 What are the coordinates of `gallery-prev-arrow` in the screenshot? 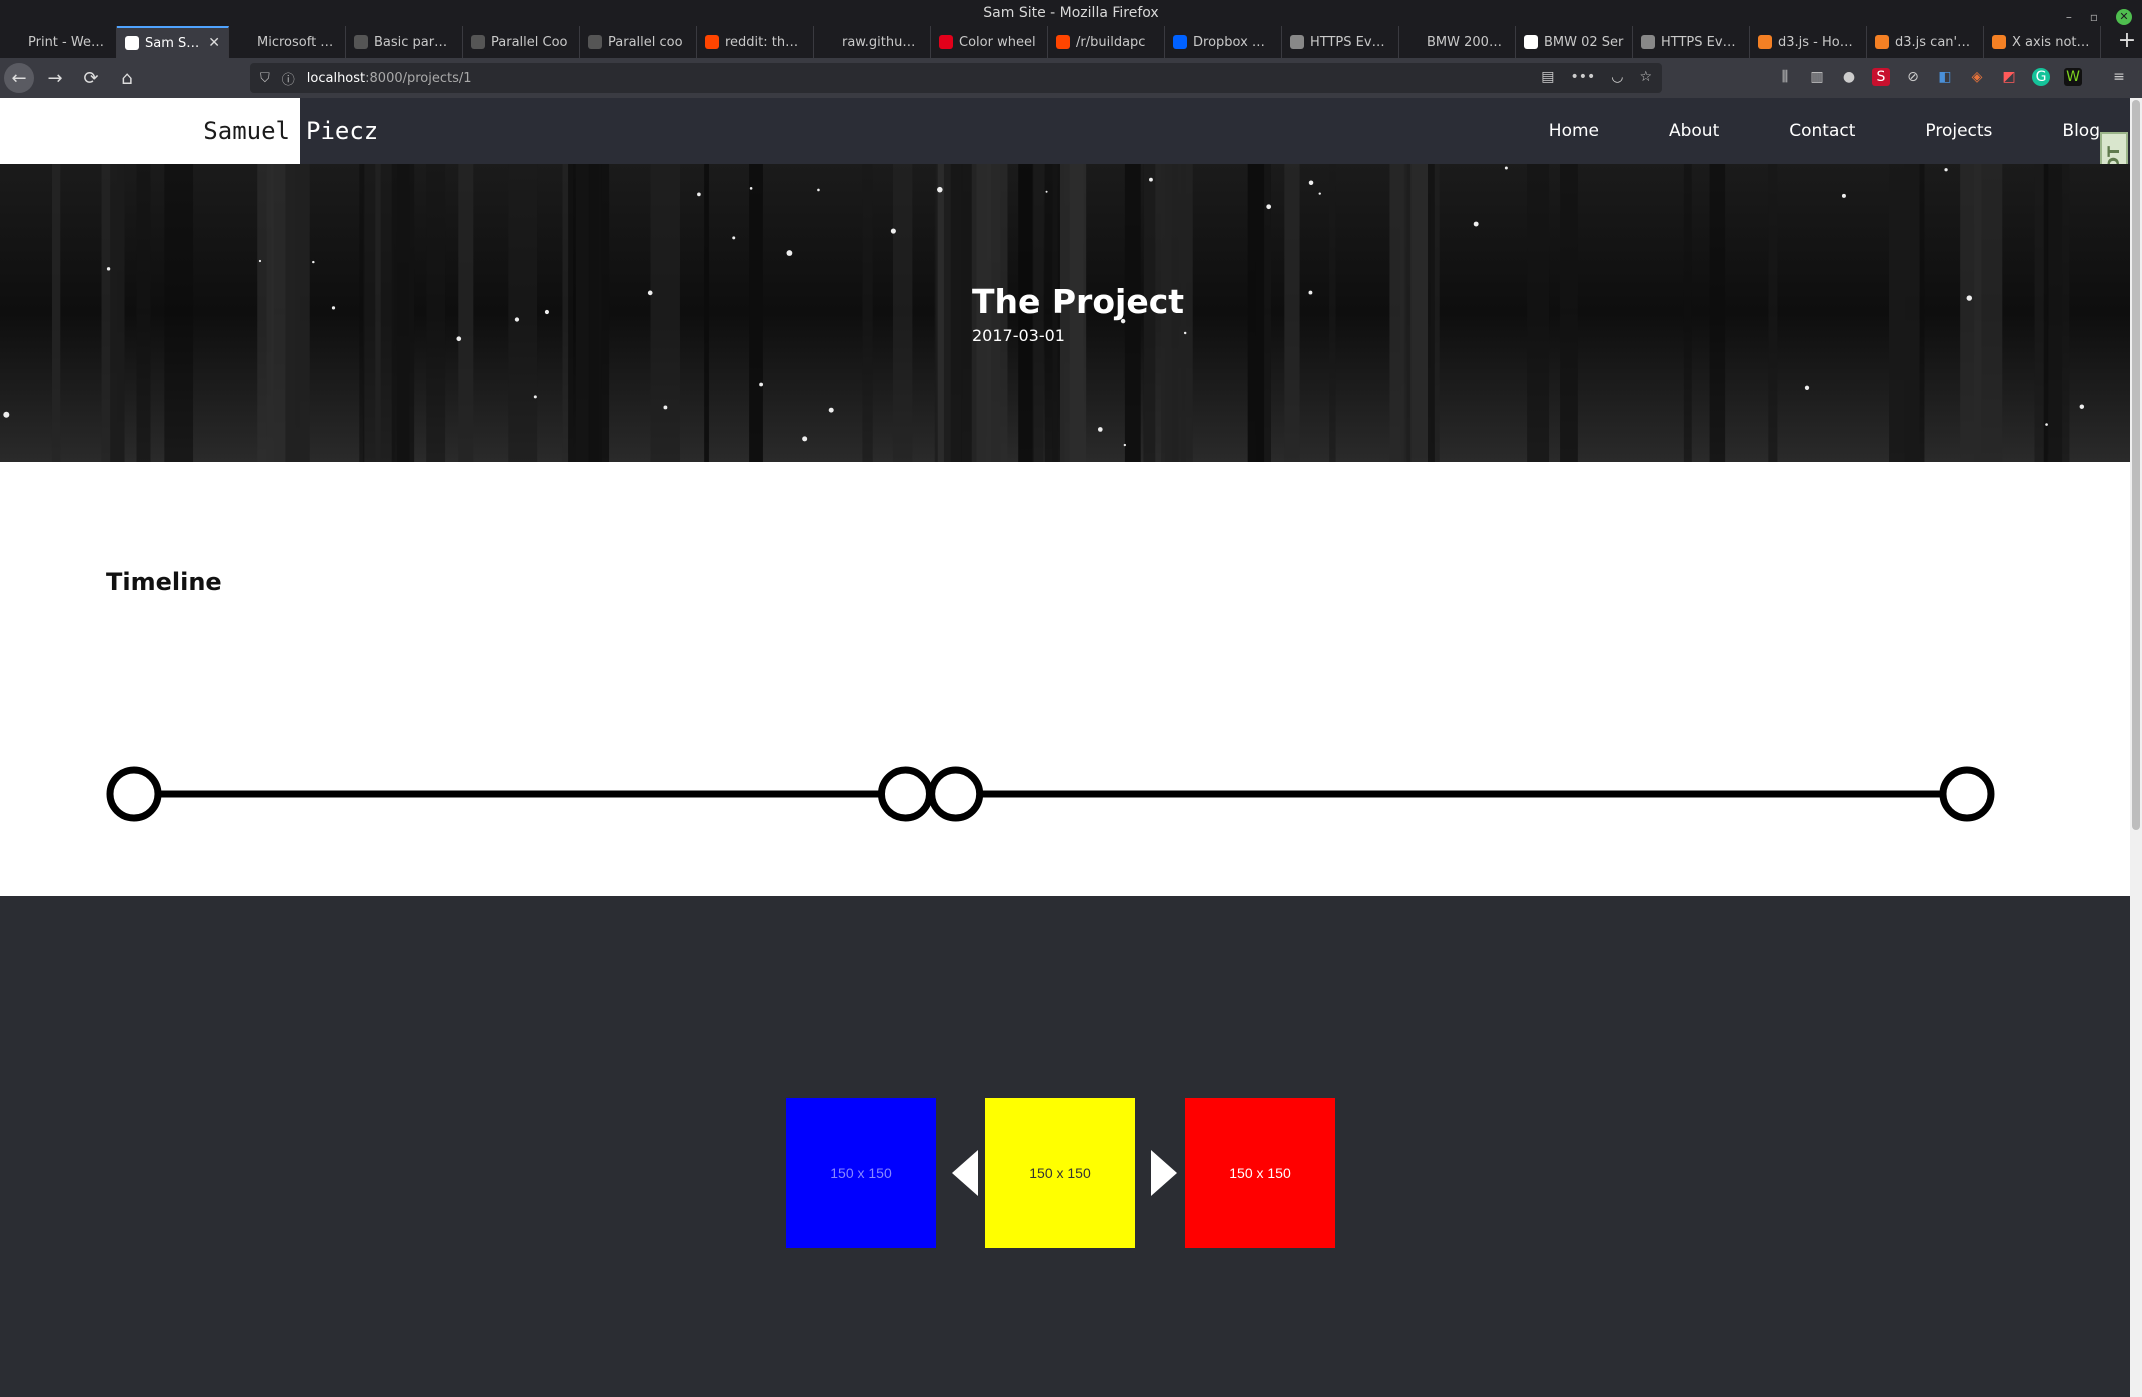 It's located at (965, 1173).